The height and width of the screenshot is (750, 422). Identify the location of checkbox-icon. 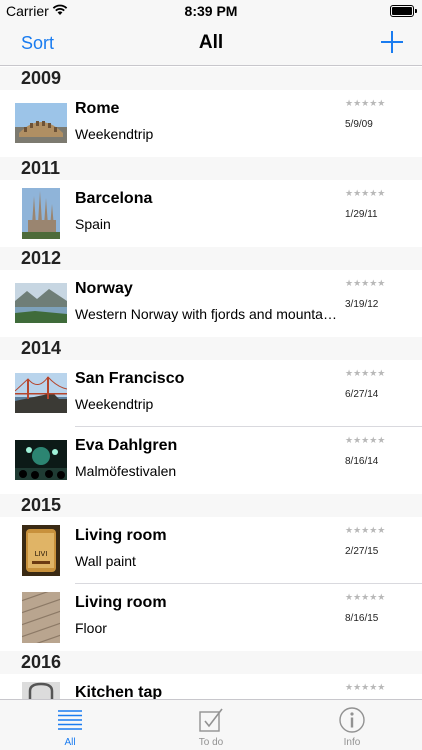
(211, 720).